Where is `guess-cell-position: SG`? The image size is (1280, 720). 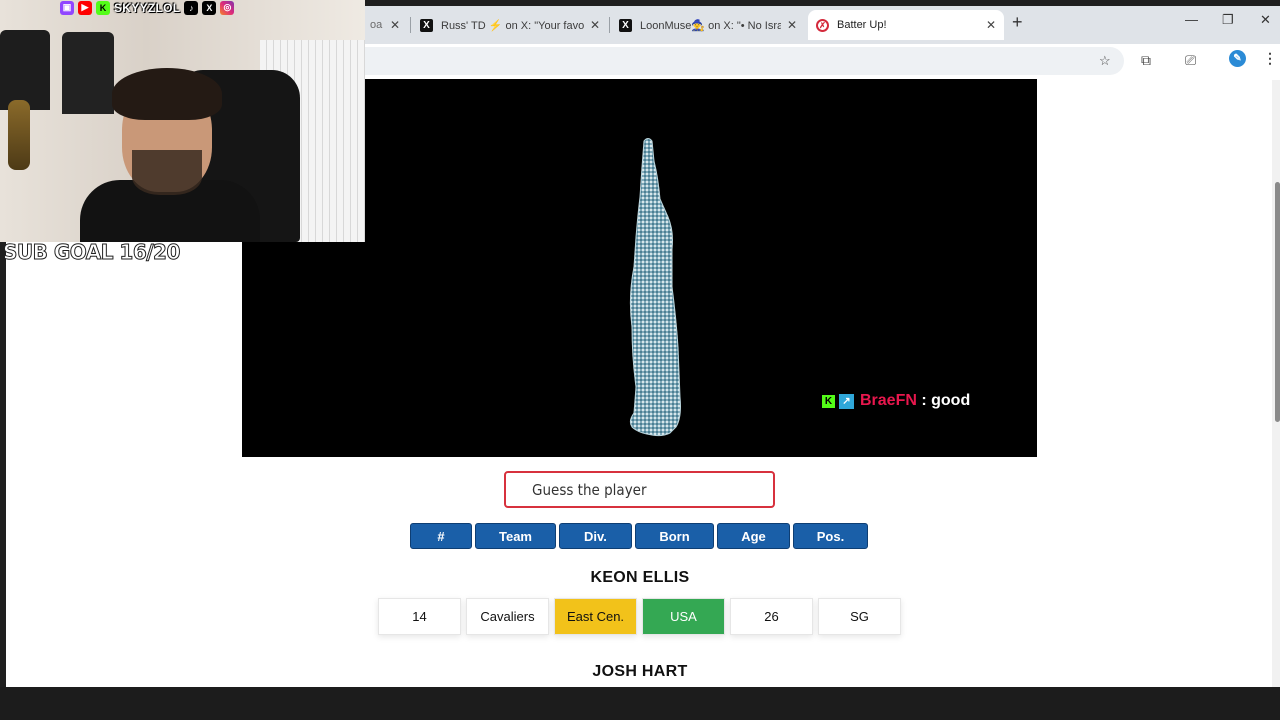
guess-cell-position: SG is located at coordinates (859, 616).